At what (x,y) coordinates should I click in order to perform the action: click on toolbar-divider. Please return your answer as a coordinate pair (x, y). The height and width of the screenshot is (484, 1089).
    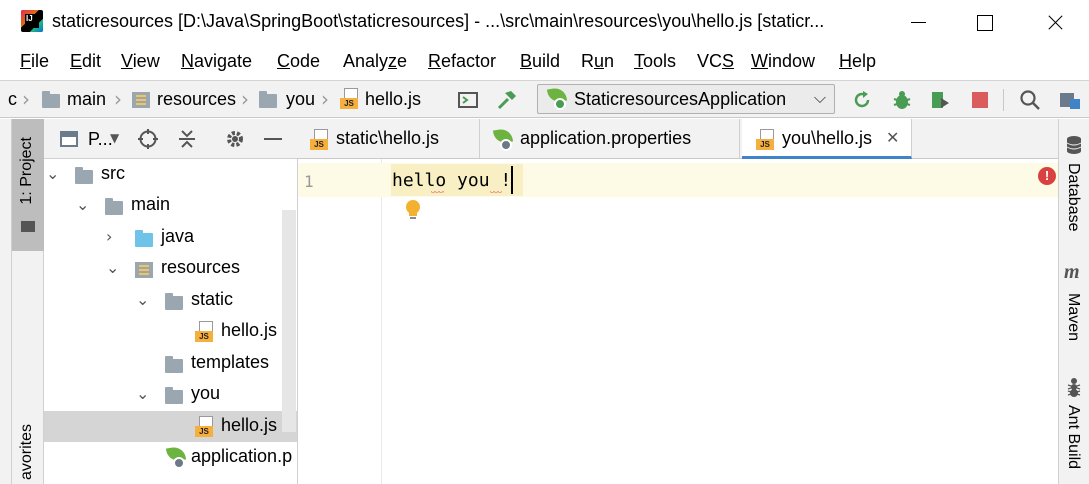
    Looking at the image, I should click on (1003, 100).